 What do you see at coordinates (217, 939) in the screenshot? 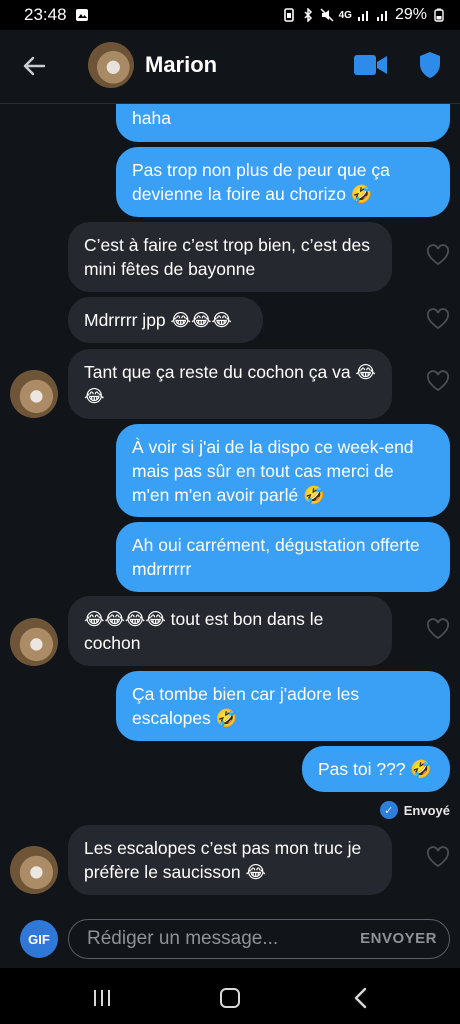
I see `message-input` at bounding box center [217, 939].